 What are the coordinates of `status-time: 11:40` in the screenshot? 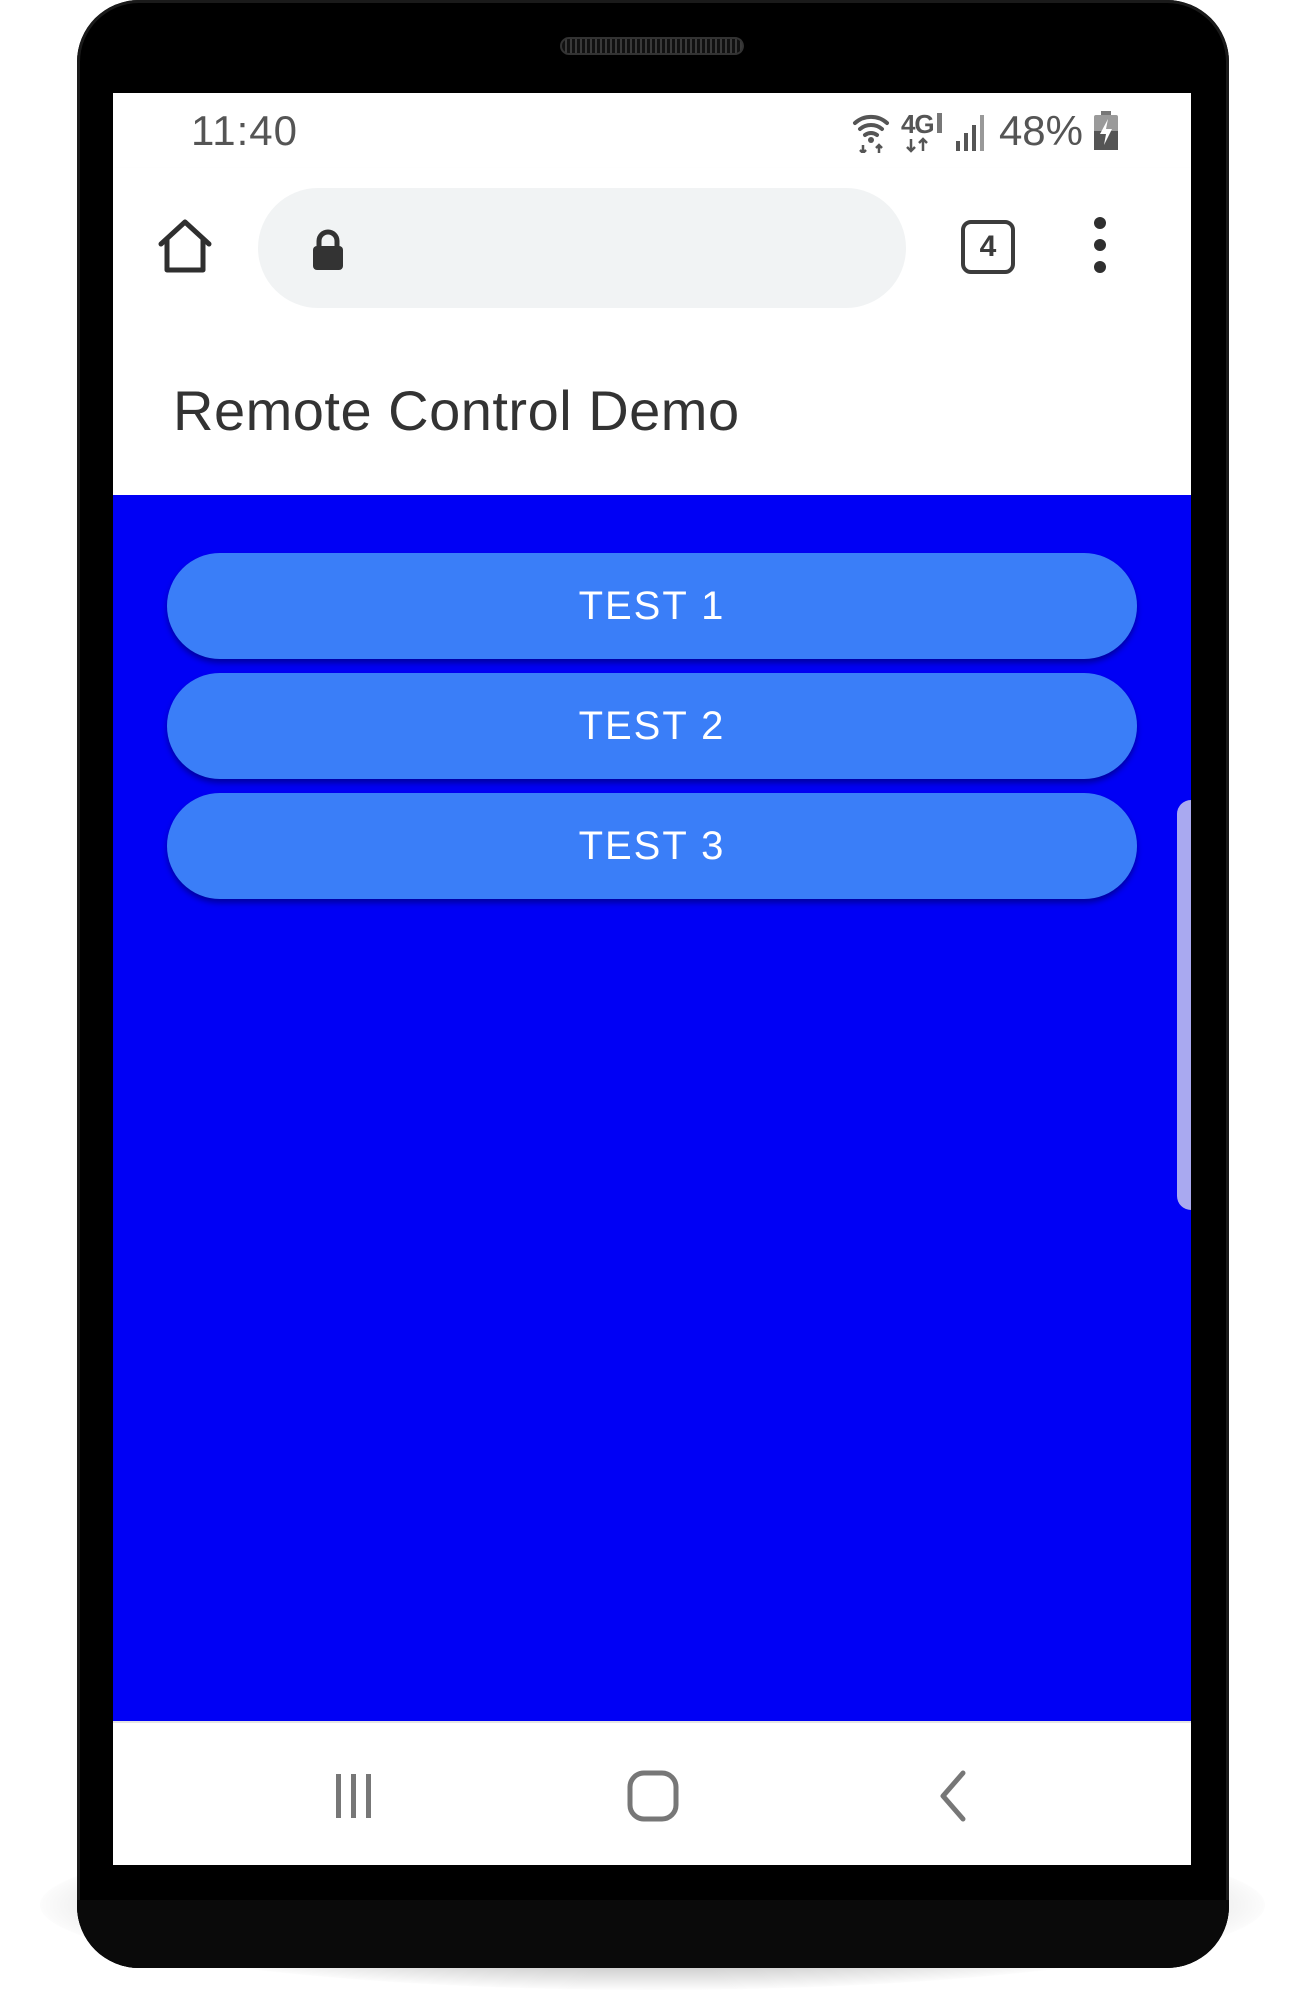 It's located at (244, 130).